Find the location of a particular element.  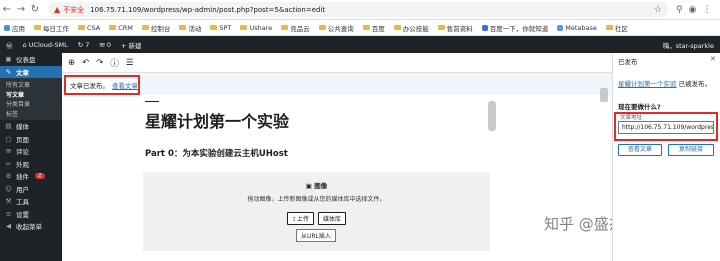

submenu-all-posts: 所有文章 is located at coordinates (31, 85).